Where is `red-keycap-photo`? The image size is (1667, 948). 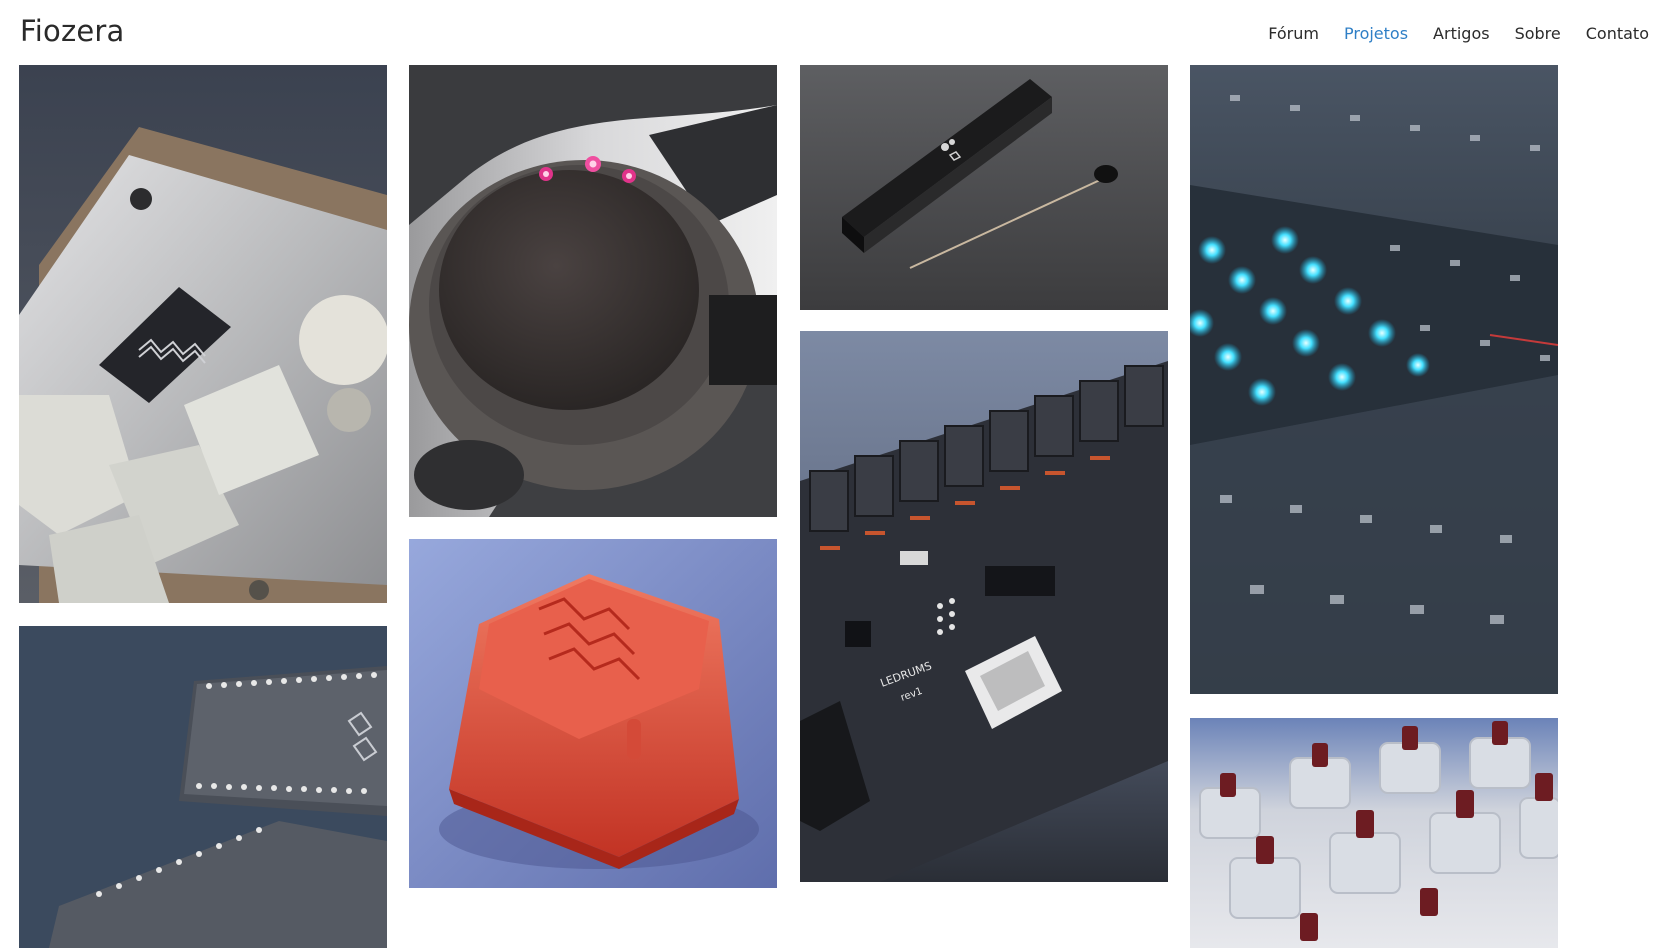 red-keycap-photo is located at coordinates (593, 713).